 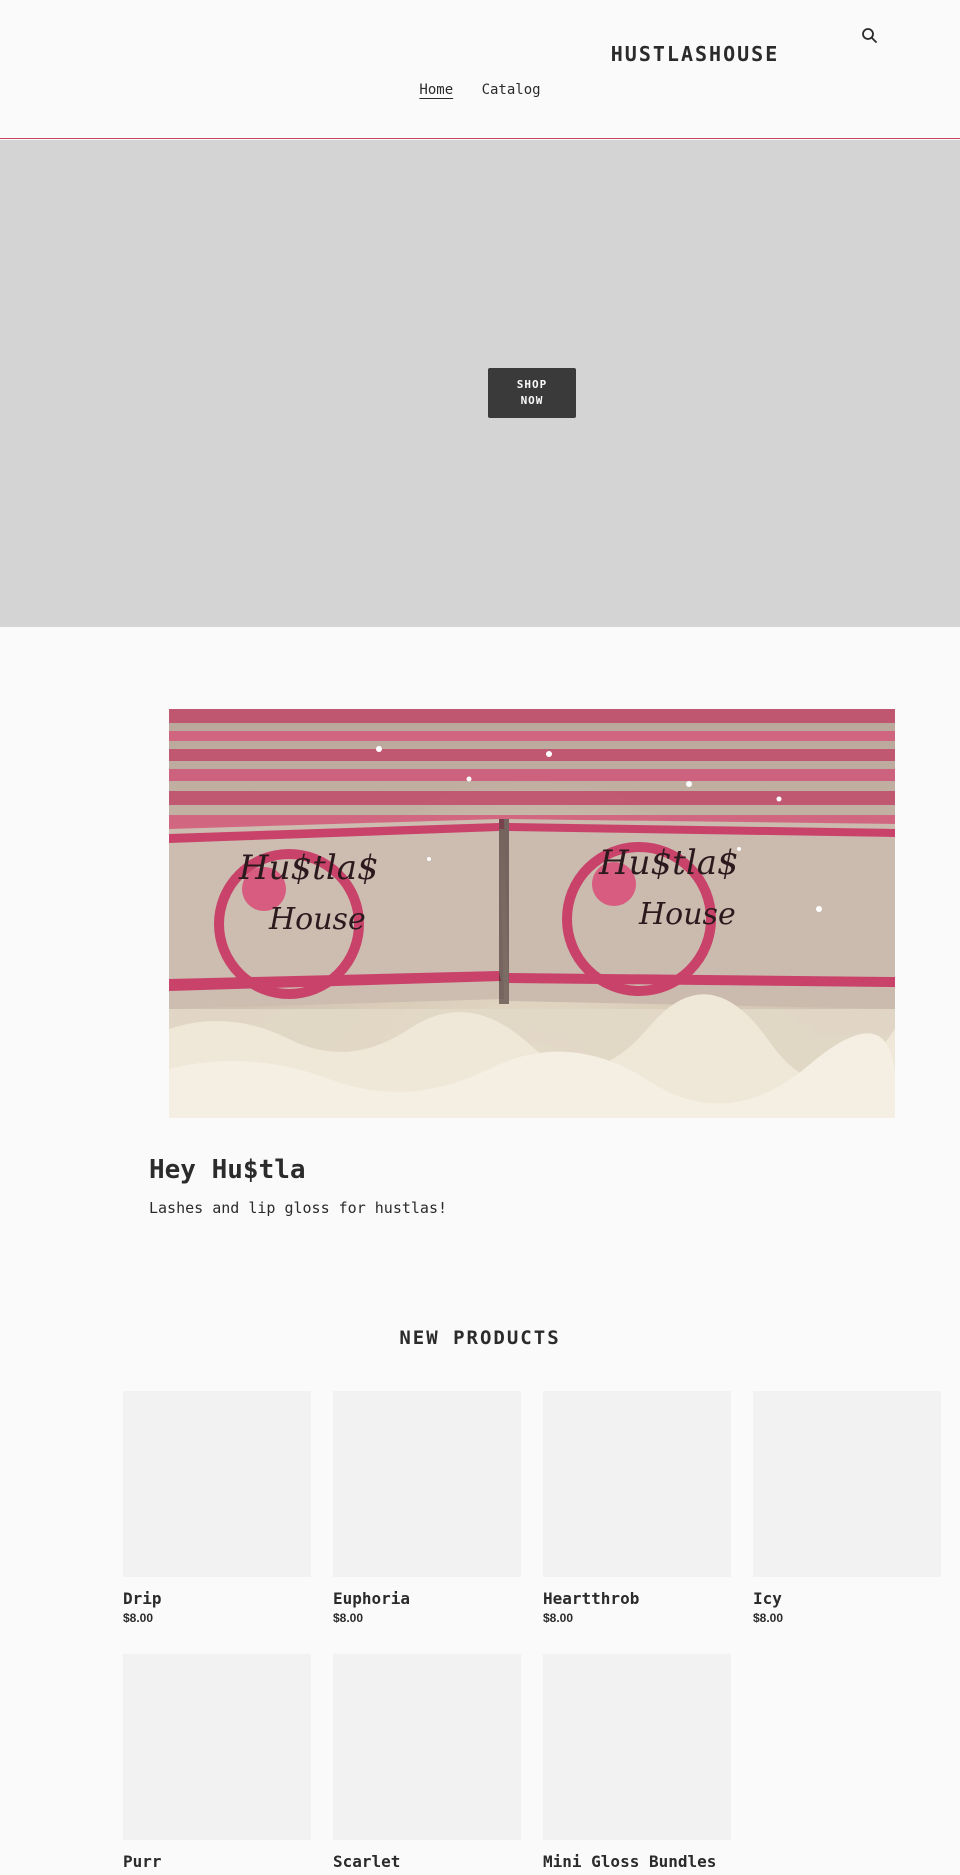 I want to click on product-name: Purr, so click(x=217, y=1861).